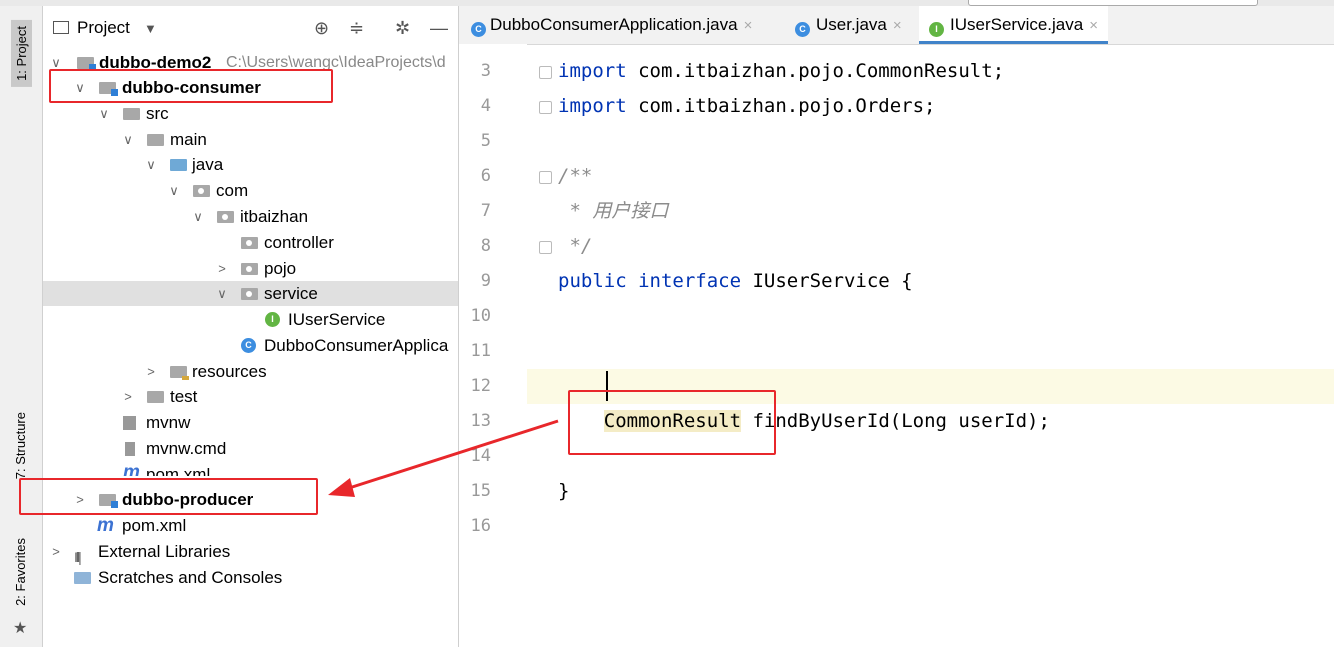 This screenshot has width=1334, height=647. What do you see at coordinates (485, 71) in the screenshot?
I see `line-number: 3` at bounding box center [485, 71].